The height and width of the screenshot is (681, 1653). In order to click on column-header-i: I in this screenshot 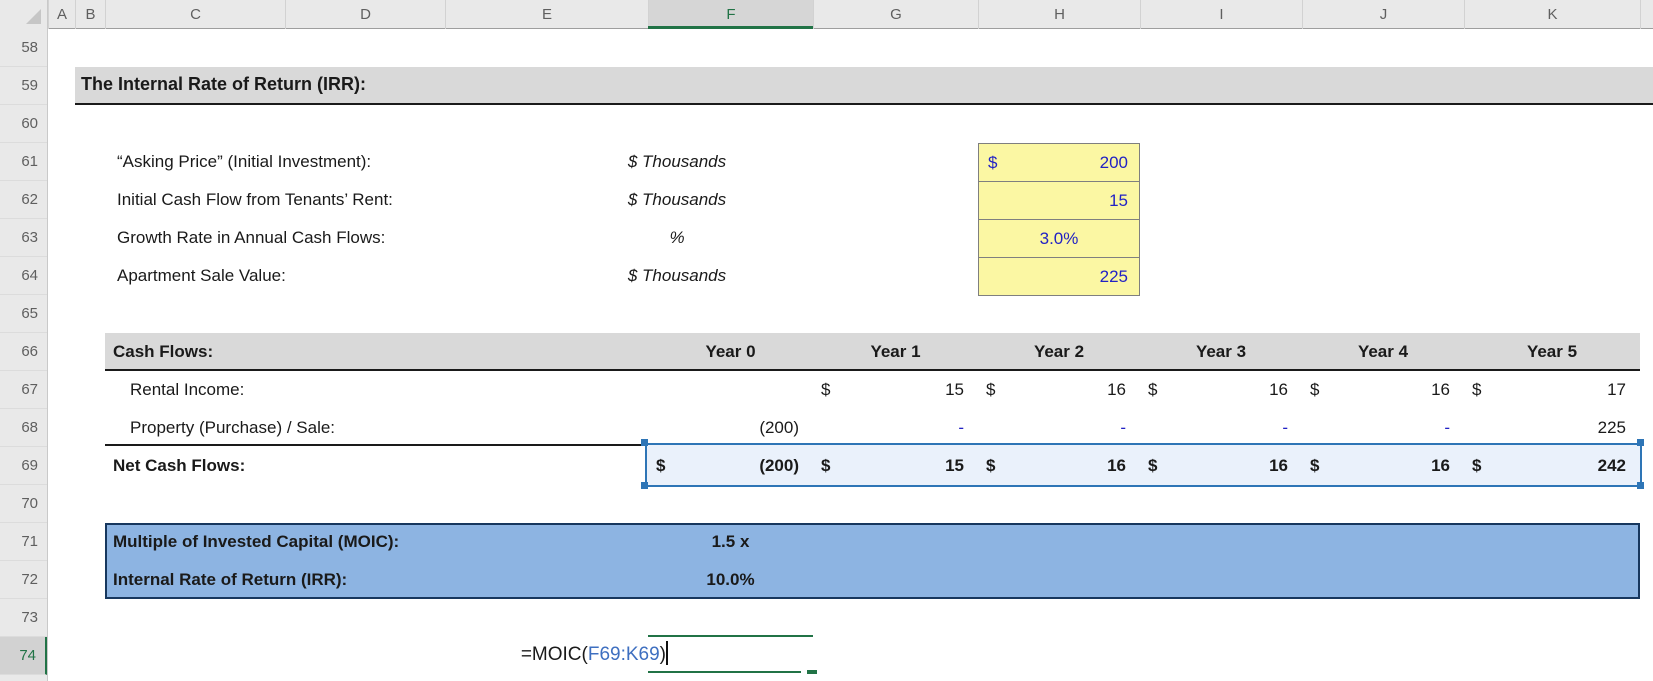, I will do `click(1221, 14)`.